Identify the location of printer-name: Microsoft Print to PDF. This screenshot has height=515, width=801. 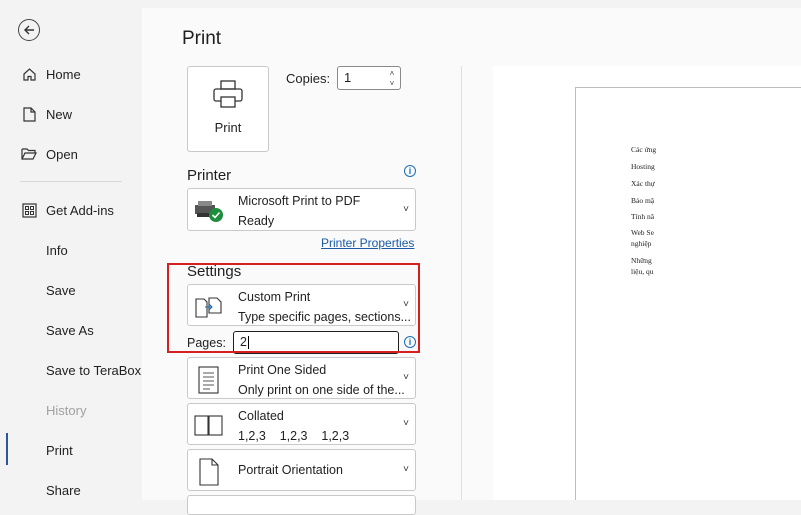
(299, 201).